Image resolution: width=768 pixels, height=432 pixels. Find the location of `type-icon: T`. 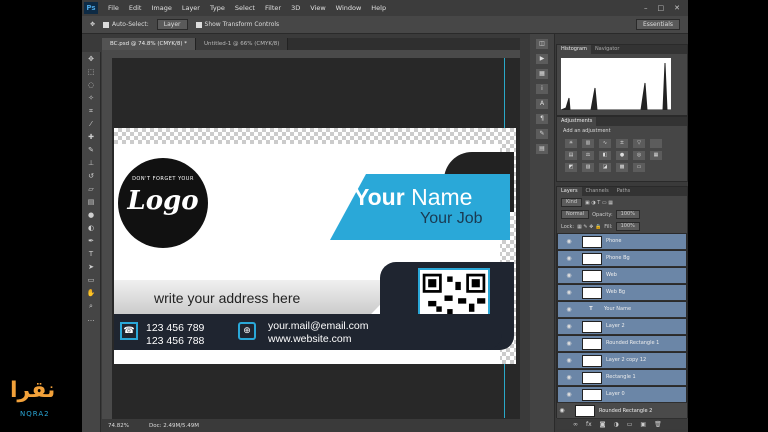

type-icon: T is located at coordinates (91, 254).